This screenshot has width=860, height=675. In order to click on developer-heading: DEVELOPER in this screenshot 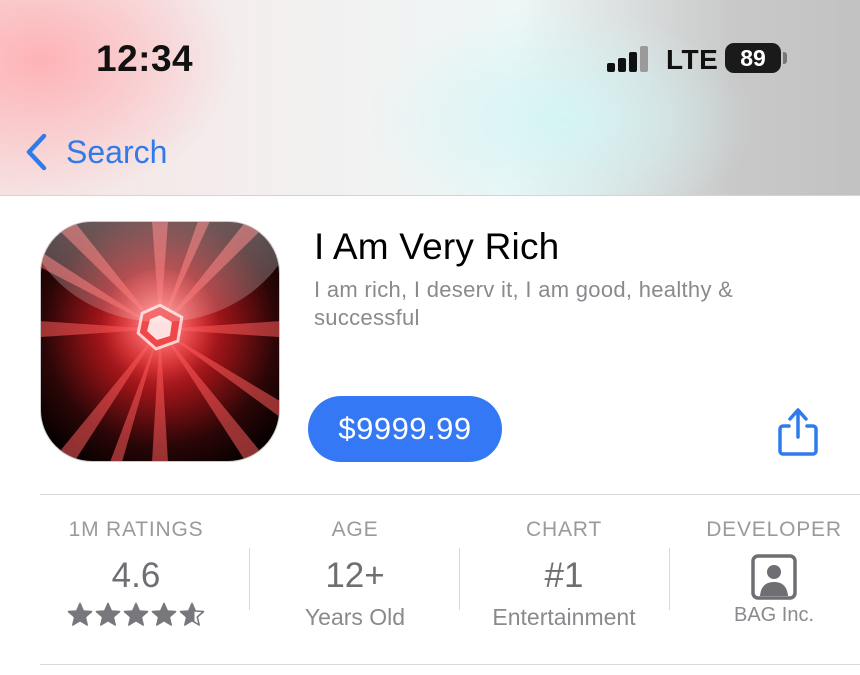, I will do `click(774, 529)`.